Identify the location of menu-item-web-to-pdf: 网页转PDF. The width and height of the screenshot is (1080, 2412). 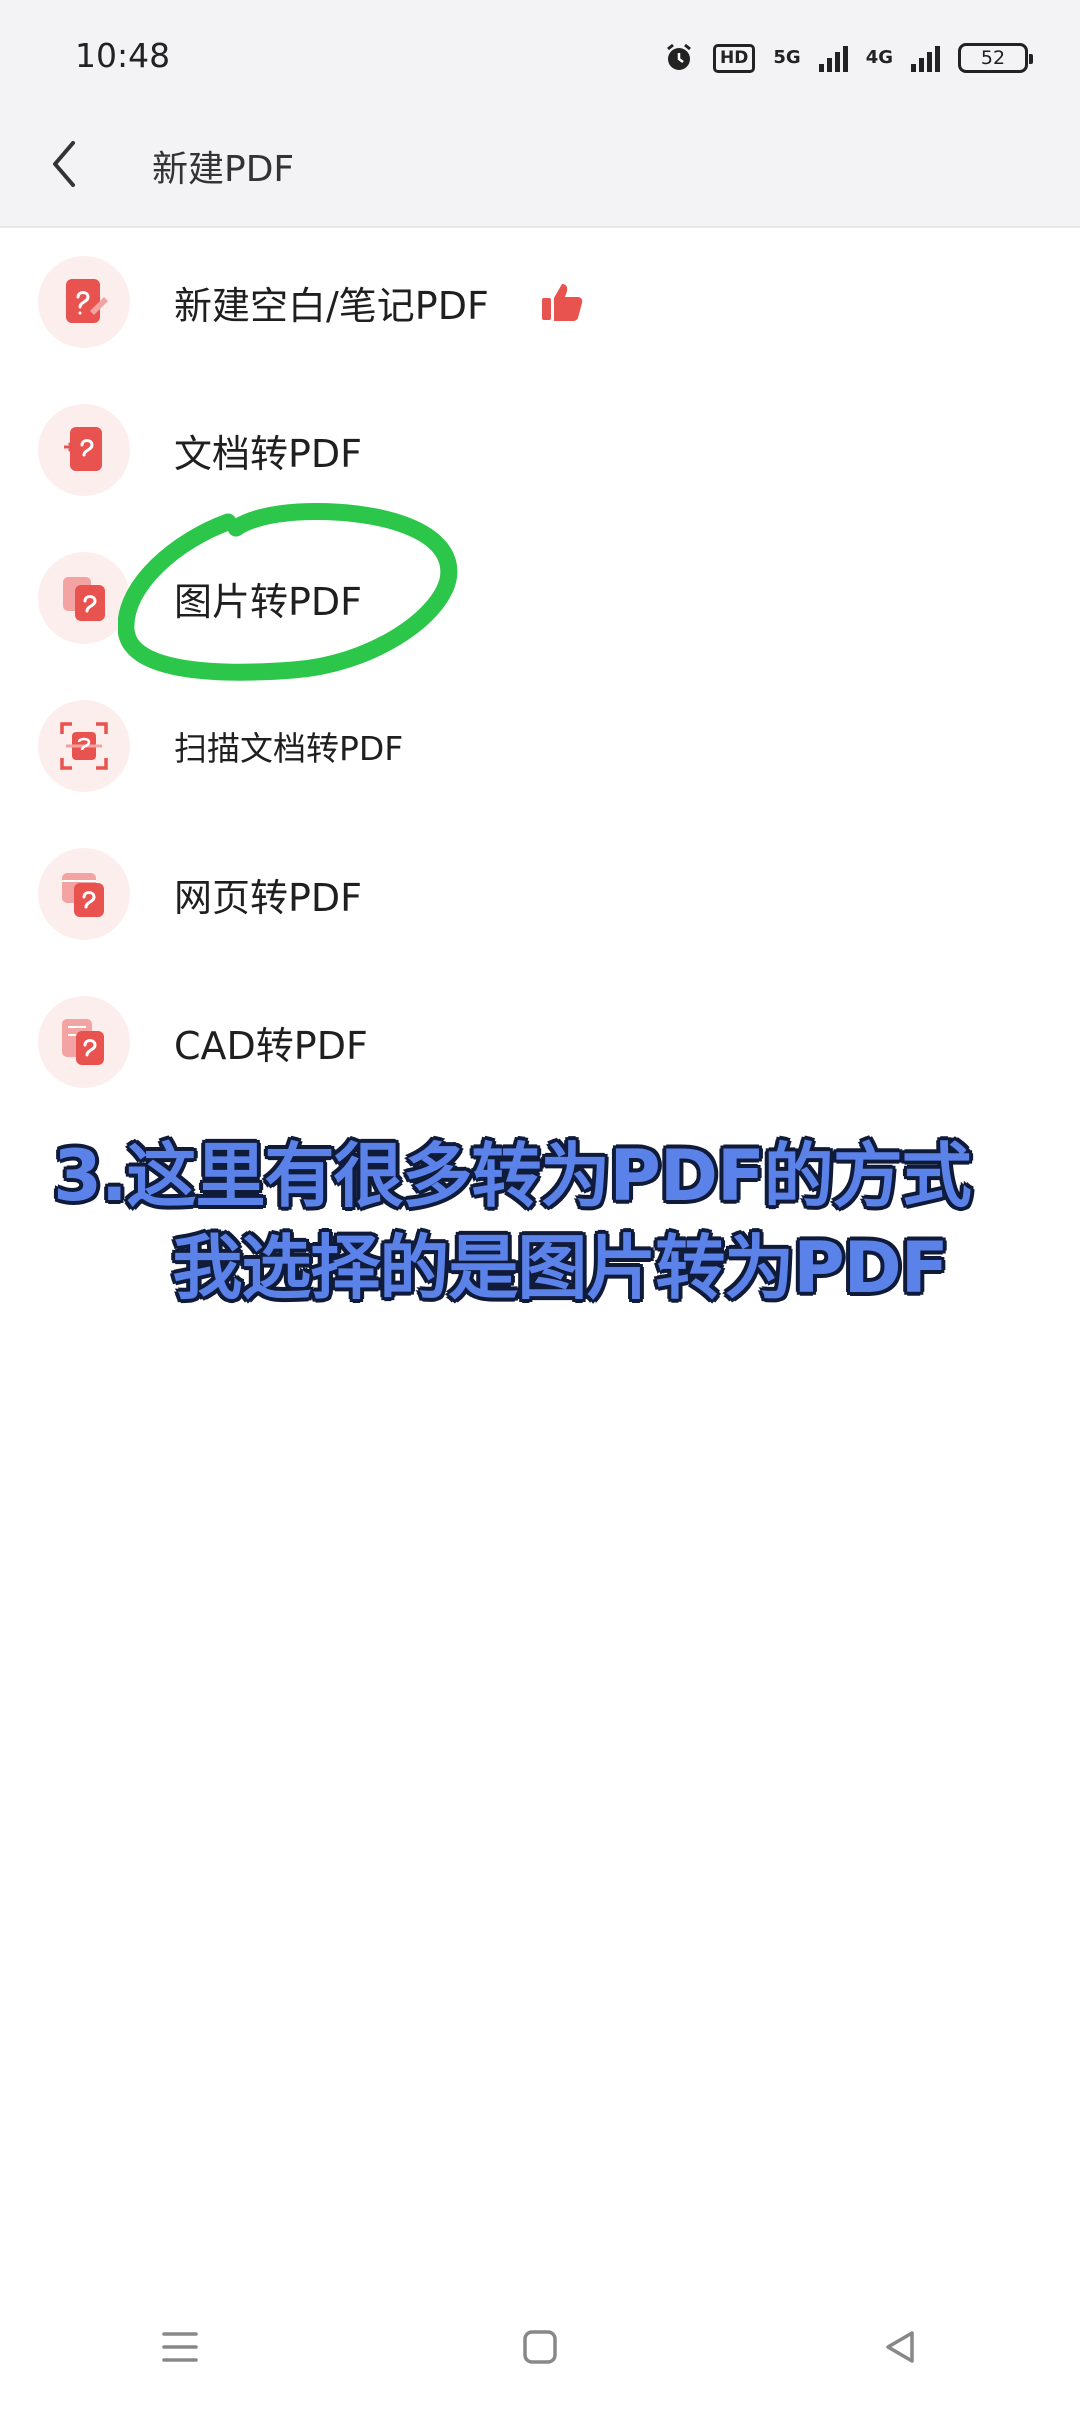
(540, 894).